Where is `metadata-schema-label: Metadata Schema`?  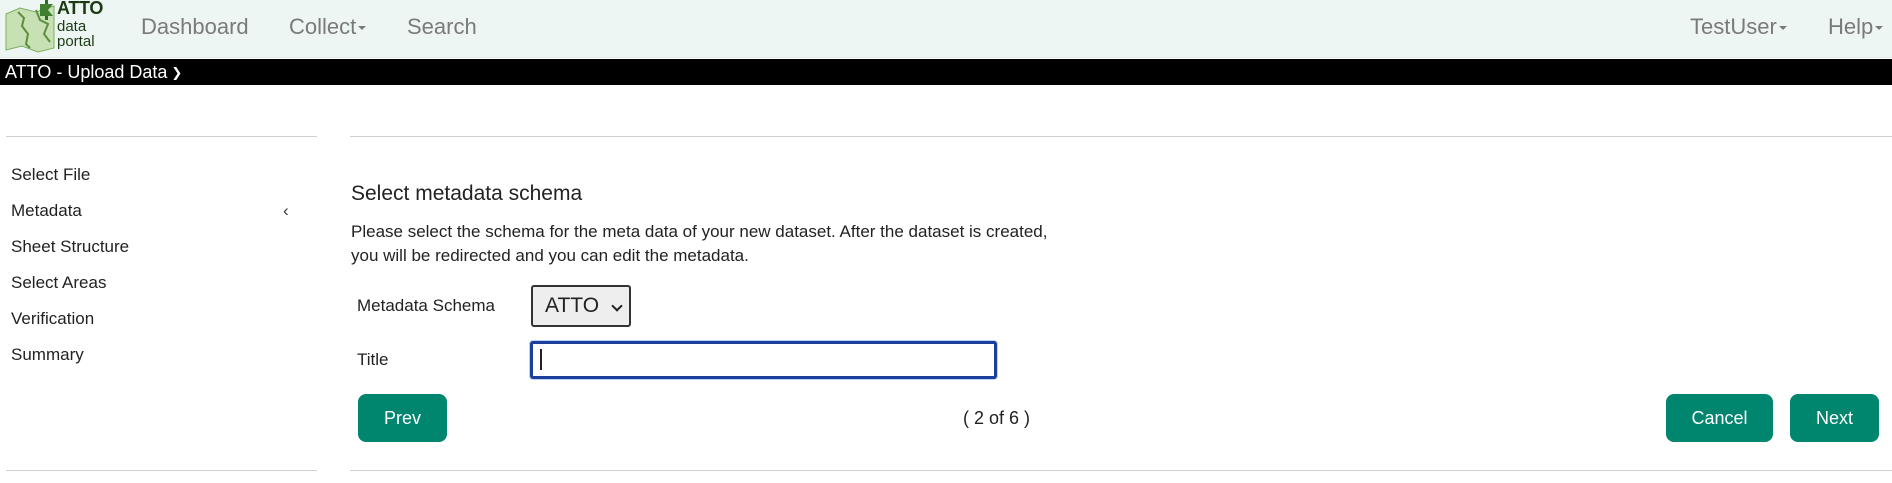 metadata-schema-label: Metadata Schema is located at coordinates (426, 305).